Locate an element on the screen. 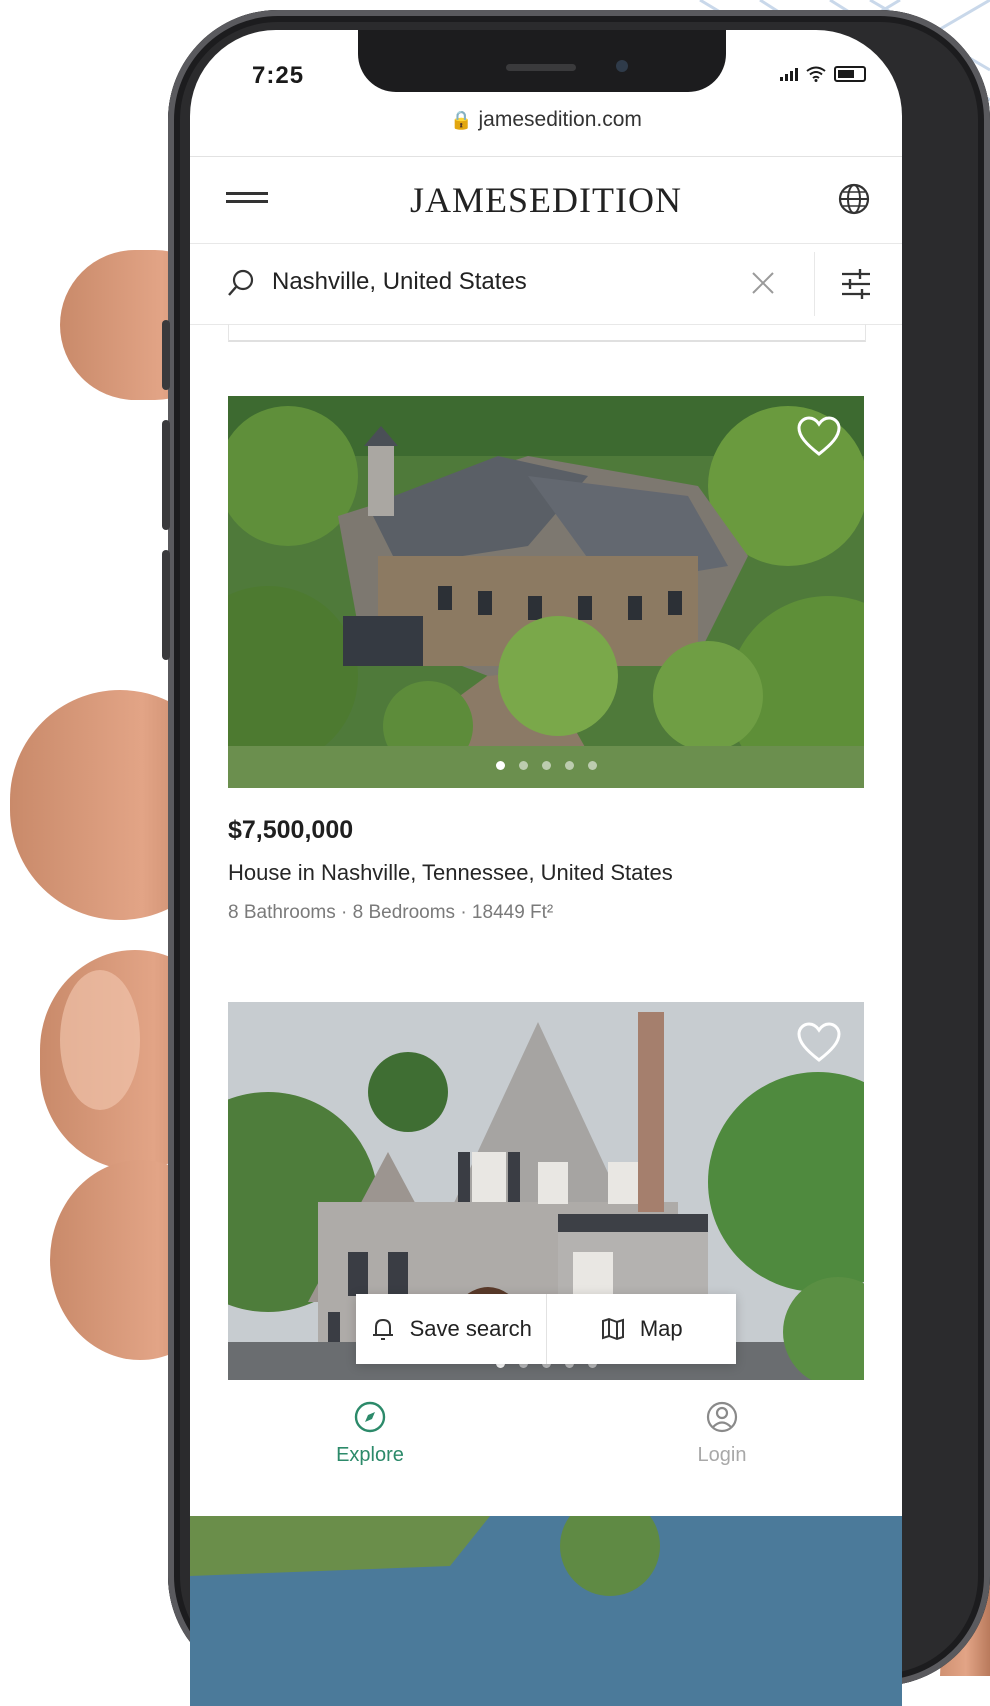  notch is located at coordinates (542, 61).